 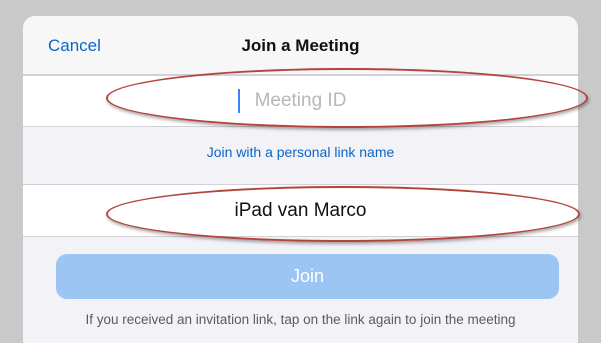 What do you see at coordinates (307, 276) in the screenshot?
I see `join-button: Join` at bounding box center [307, 276].